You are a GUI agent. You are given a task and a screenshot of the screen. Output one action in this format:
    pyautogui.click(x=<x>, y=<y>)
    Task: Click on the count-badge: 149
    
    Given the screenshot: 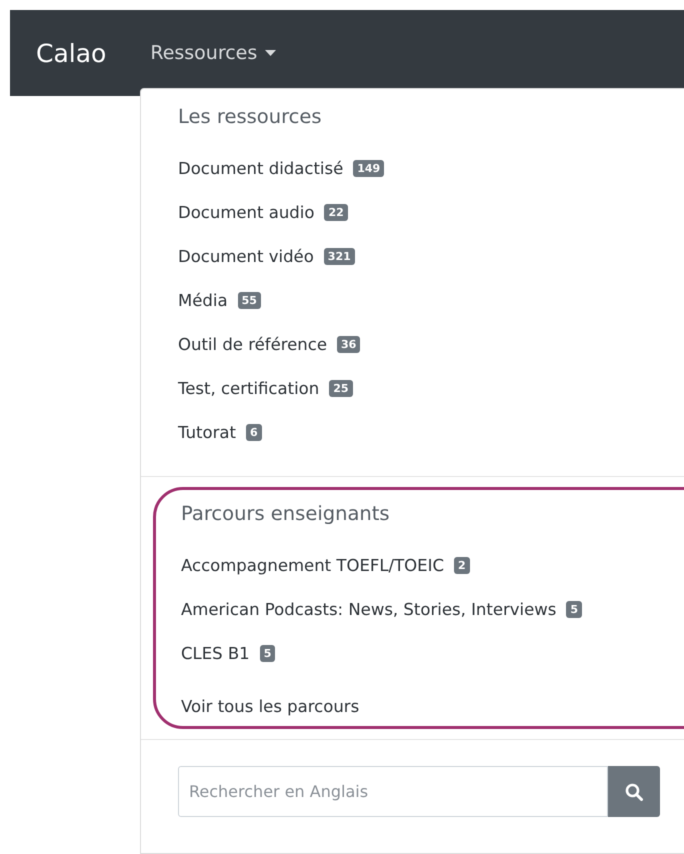 What is the action you would take?
    pyautogui.click(x=368, y=168)
    